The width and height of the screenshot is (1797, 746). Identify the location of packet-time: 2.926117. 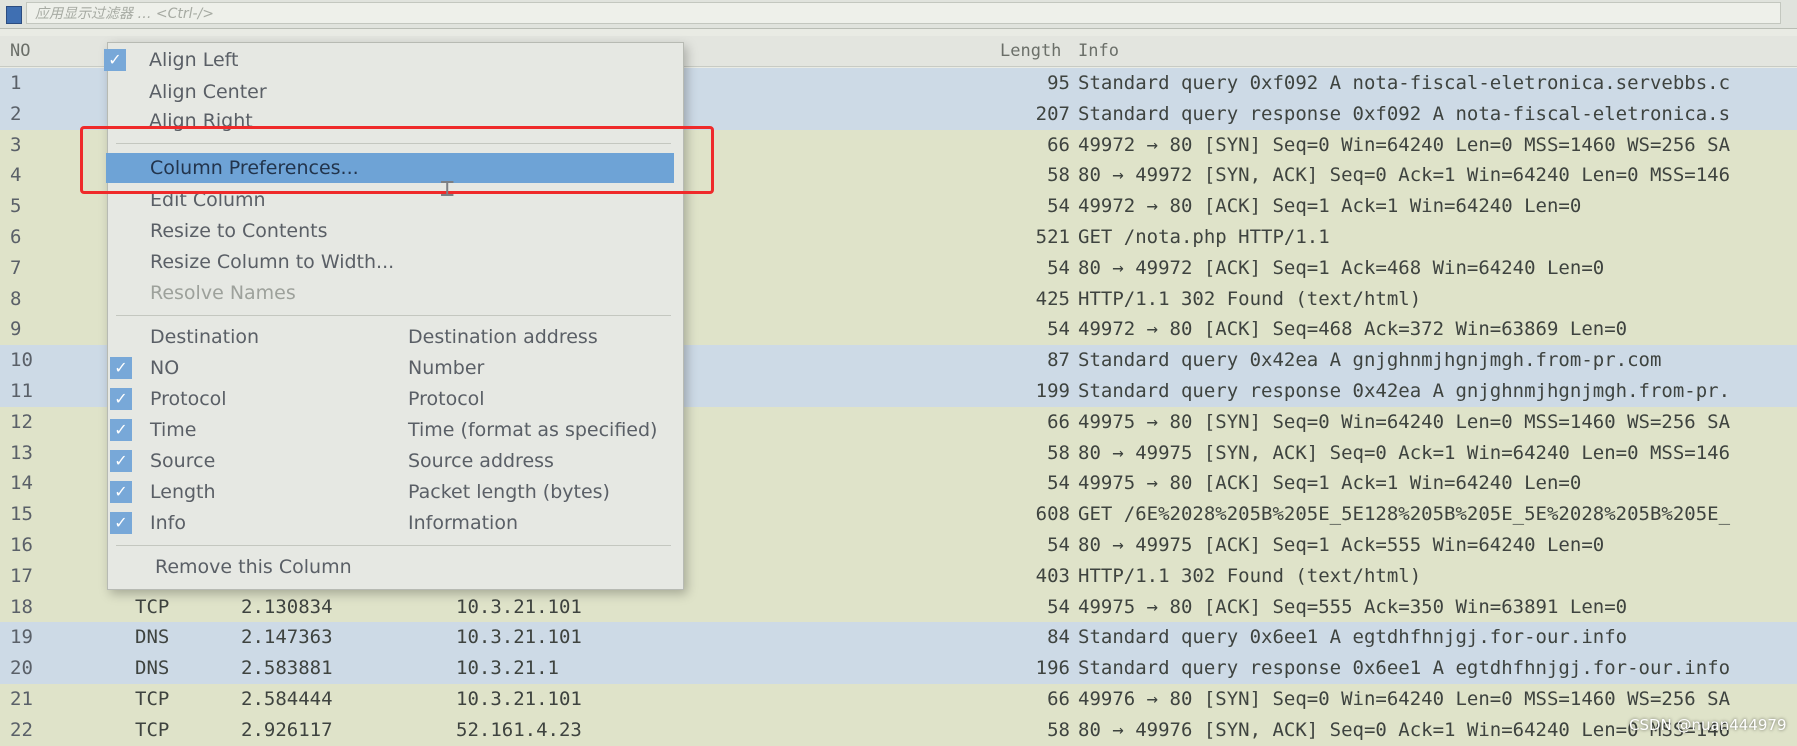
(287, 729).